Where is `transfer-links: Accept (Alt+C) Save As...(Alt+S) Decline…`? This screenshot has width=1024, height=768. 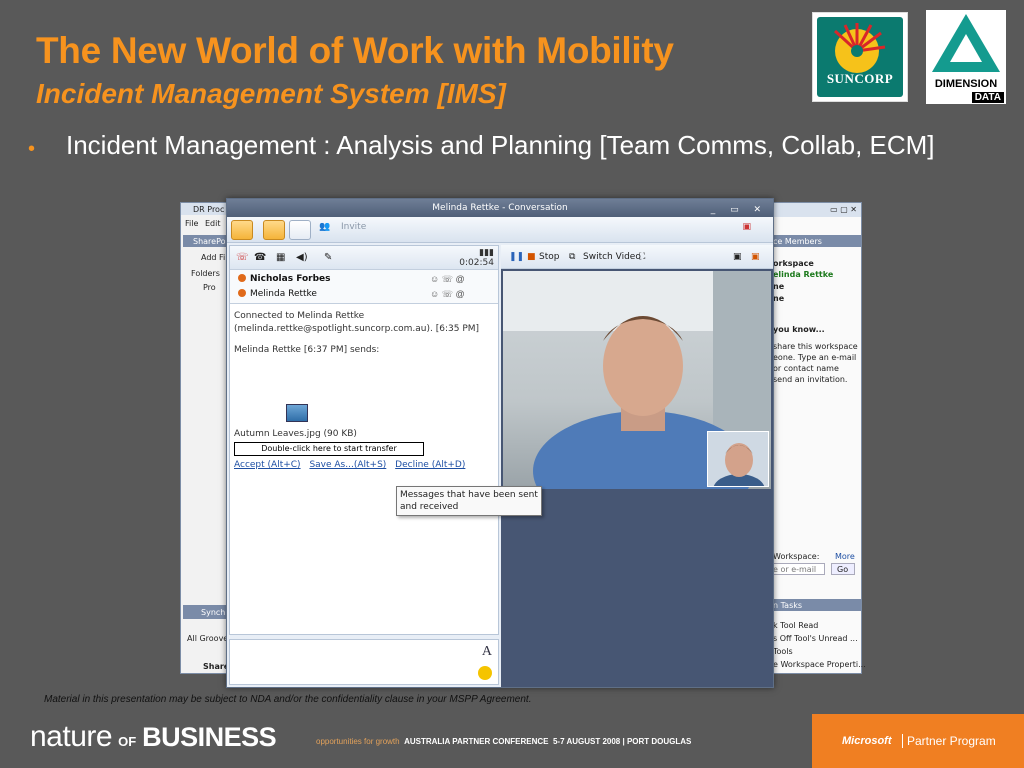 transfer-links: Accept (Alt+C) Save As...(Alt+S) Decline… is located at coordinates (352, 465).